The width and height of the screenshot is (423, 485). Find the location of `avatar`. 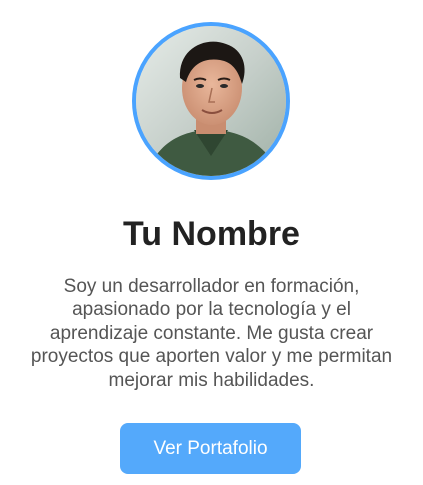

avatar is located at coordinates (211, 101).